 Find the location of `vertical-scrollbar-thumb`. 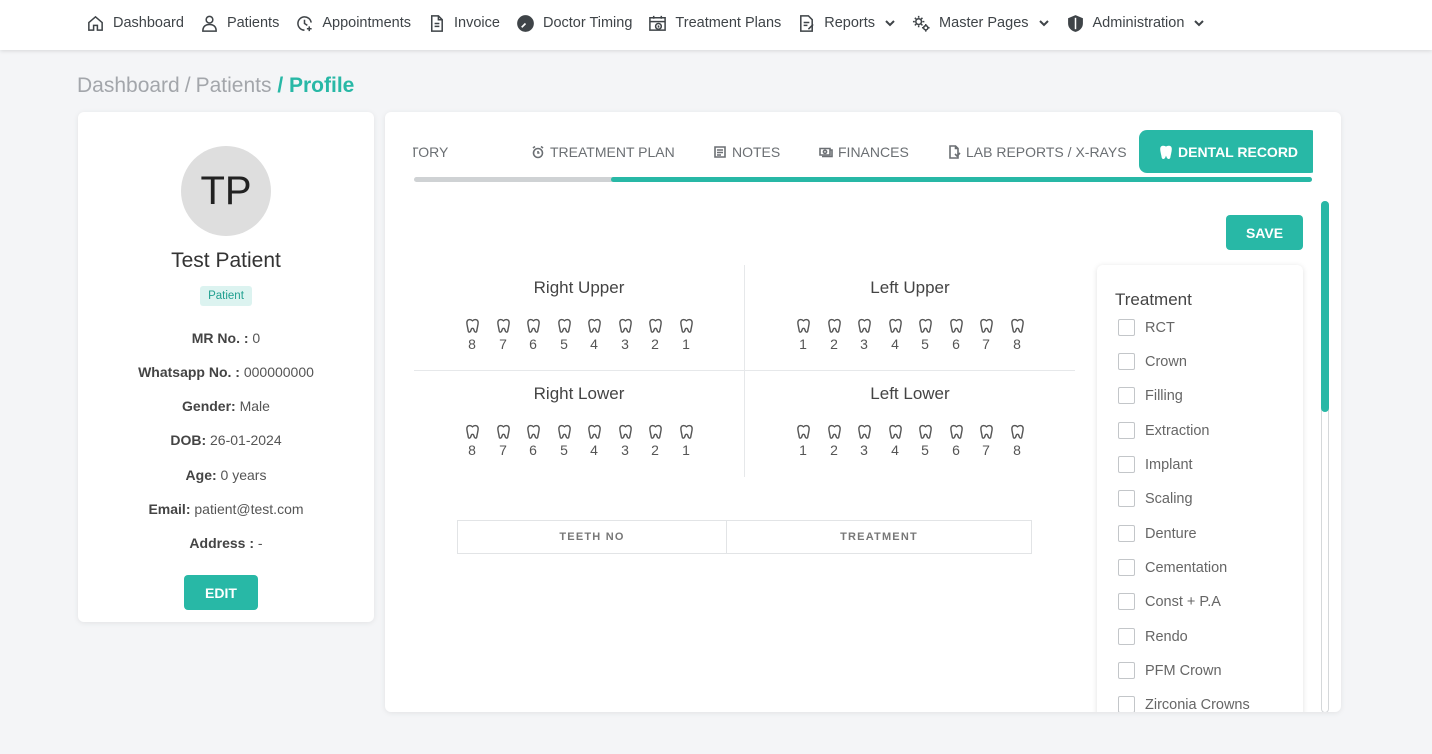

vertical-scrollbar-thumb is located at coordinates (1325, 306).